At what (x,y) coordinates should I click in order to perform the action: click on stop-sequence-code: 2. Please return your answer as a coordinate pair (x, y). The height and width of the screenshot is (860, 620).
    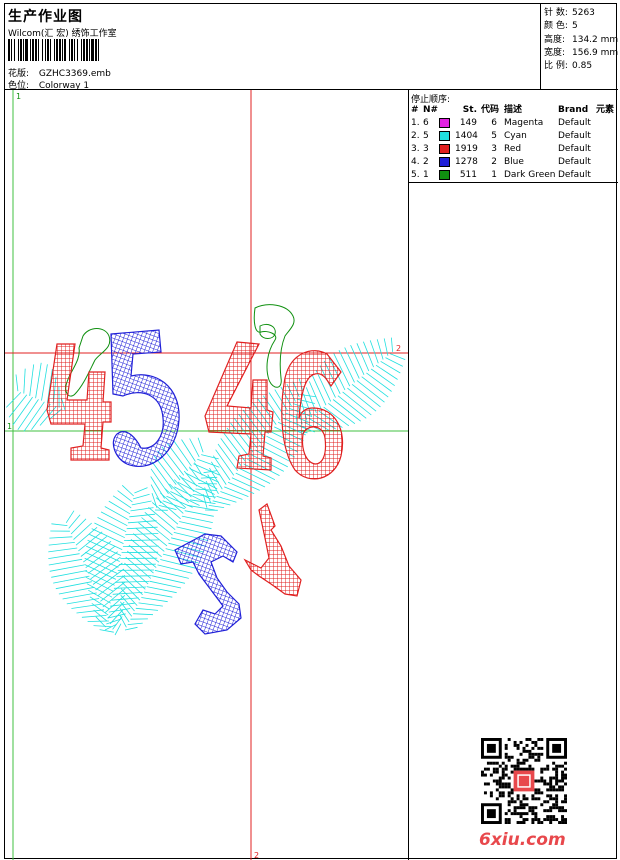
    Looking at the image, I should click on (494, 162).